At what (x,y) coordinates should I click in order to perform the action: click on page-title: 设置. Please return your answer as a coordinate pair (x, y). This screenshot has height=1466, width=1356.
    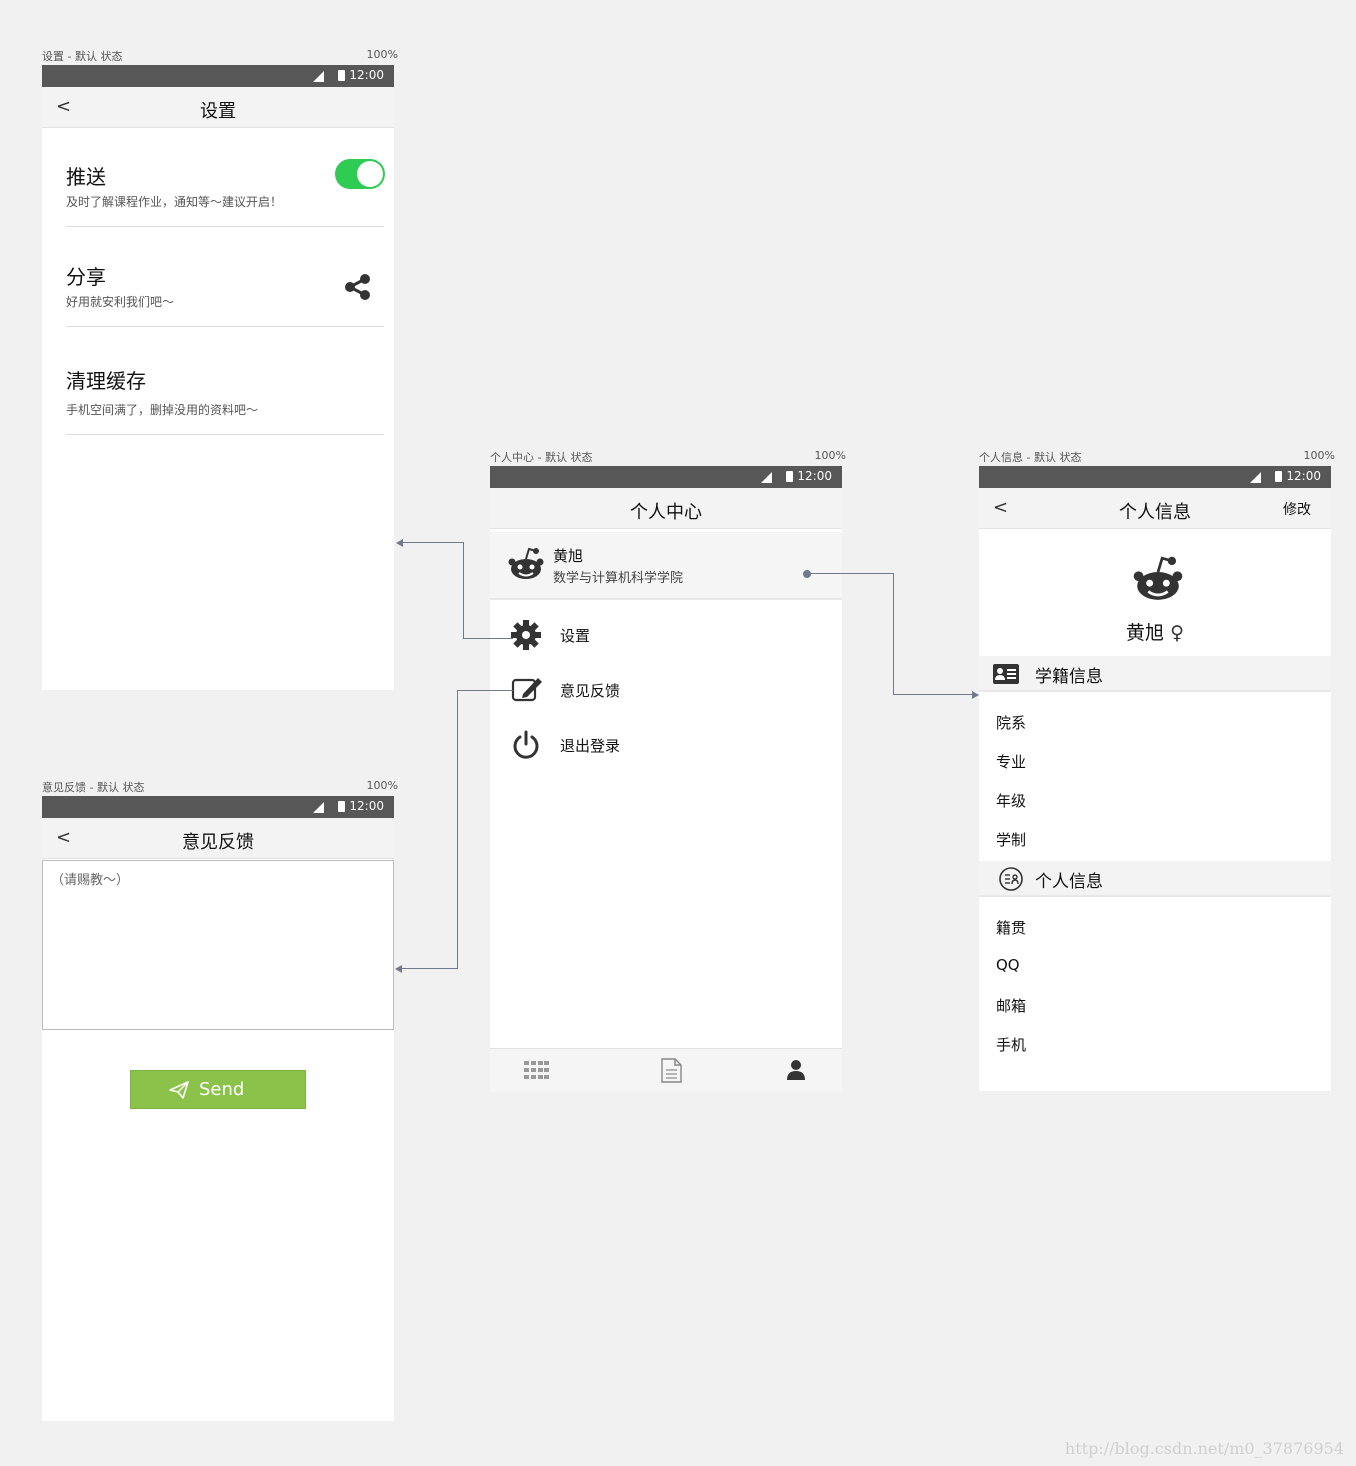
    Looking at the image, I should click on (218, 111).